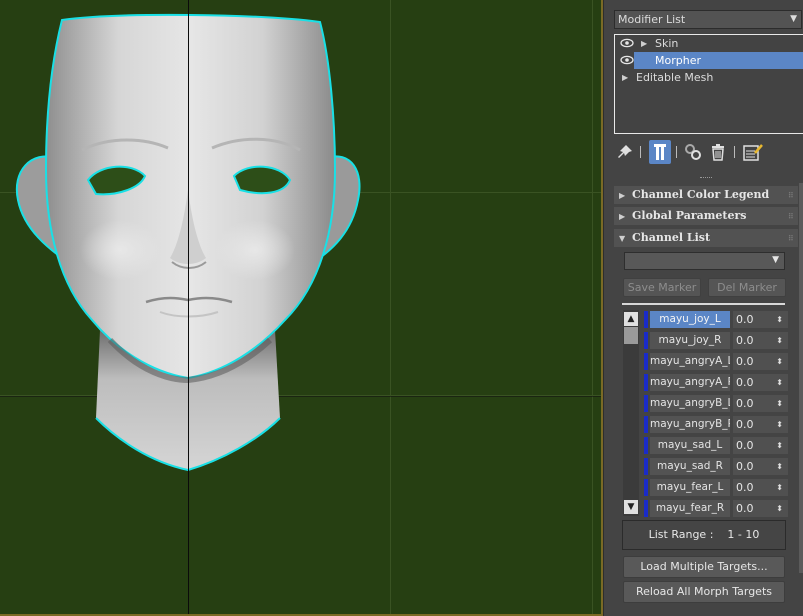 Image resolution: width=803 pixels, height=616 pixels. Describe the element at coordinates (753, 152) in the screenshot. I see `configure-modifier-sets-icon` at that location.